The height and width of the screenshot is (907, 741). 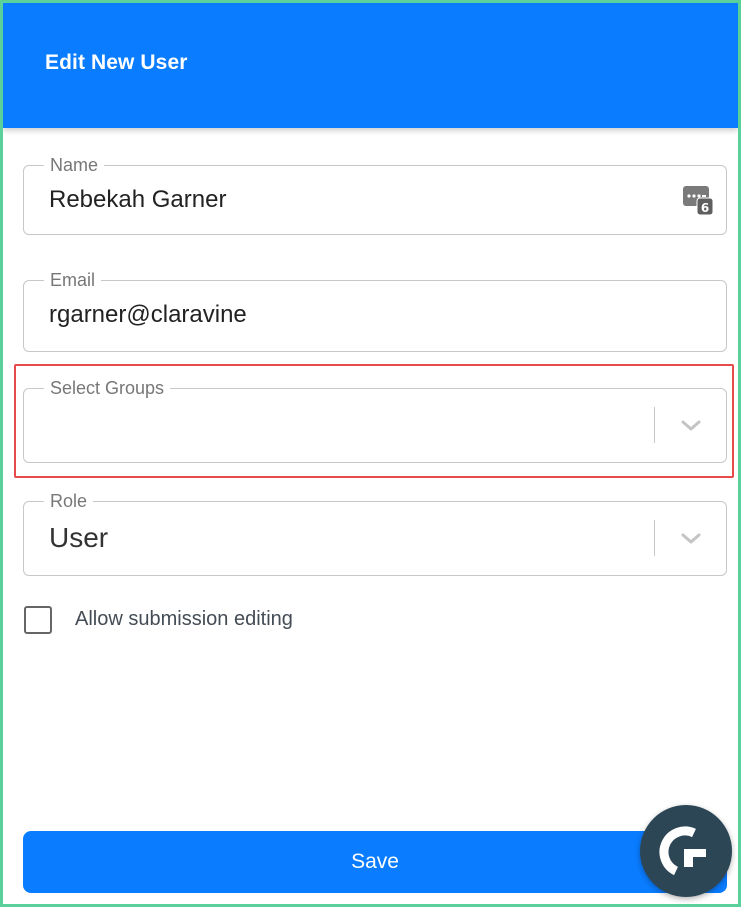 What do you see at coordinates (138, 199) in the screenshot?
I see `name-input-value: Rebekah Garner` at bounding box center [138, 199].